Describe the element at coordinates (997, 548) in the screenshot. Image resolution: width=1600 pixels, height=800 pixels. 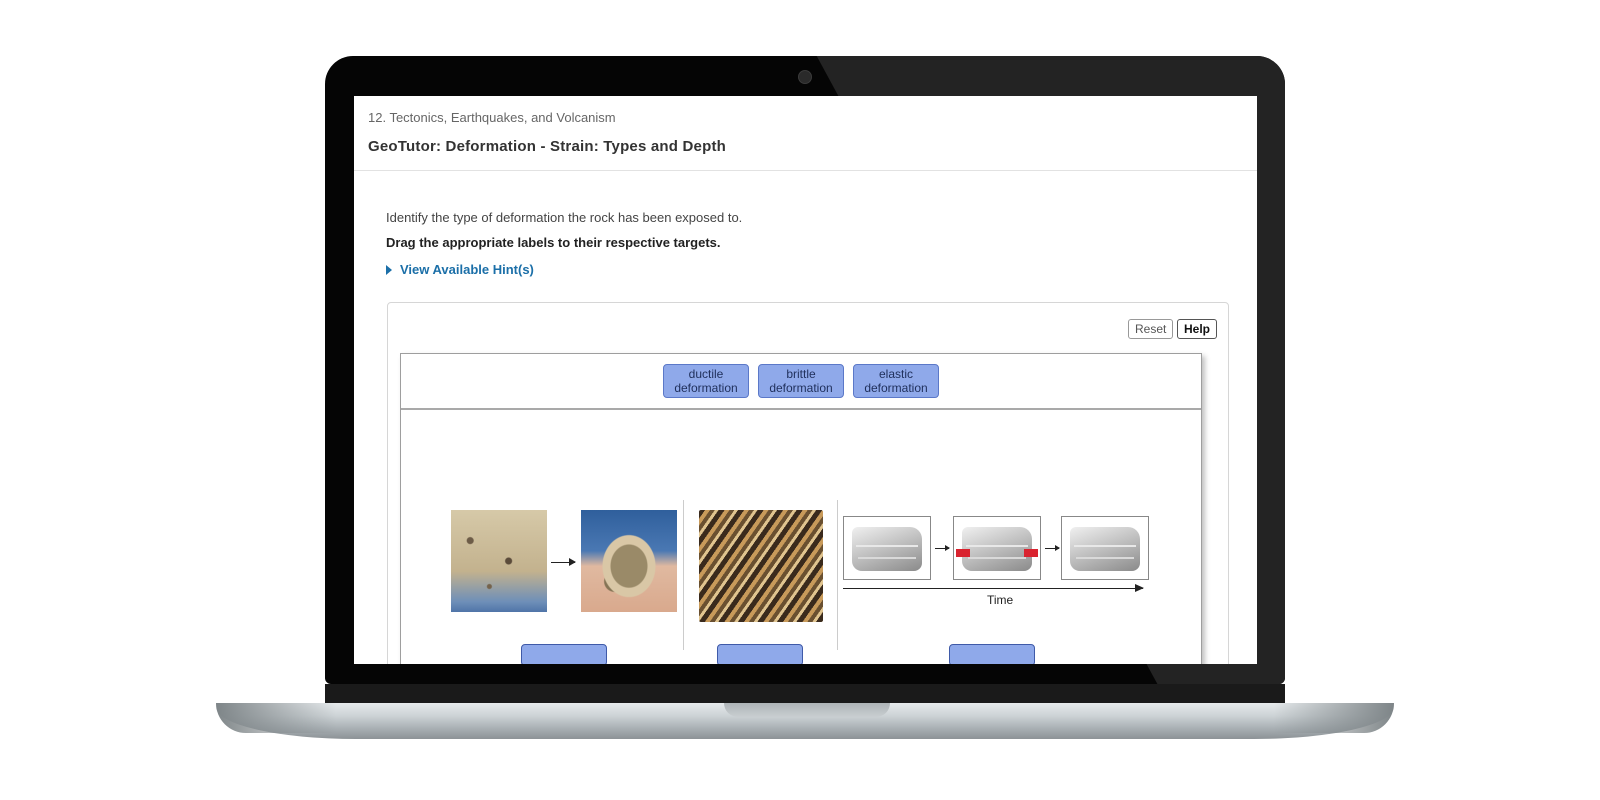
I see `rock-stressed-diagram` at that location.